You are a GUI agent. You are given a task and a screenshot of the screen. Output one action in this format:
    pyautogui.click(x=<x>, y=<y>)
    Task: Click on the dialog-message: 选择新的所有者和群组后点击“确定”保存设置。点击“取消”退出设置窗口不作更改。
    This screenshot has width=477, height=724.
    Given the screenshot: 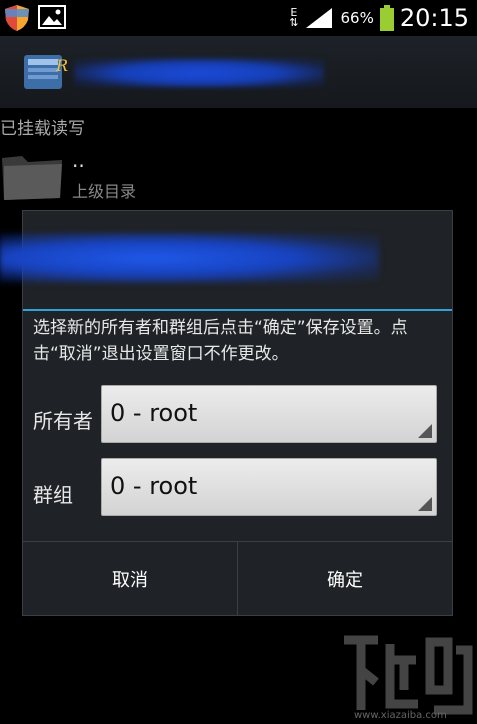 What is the action you would take?
    pyautogui.click(x=220, y=341)
    